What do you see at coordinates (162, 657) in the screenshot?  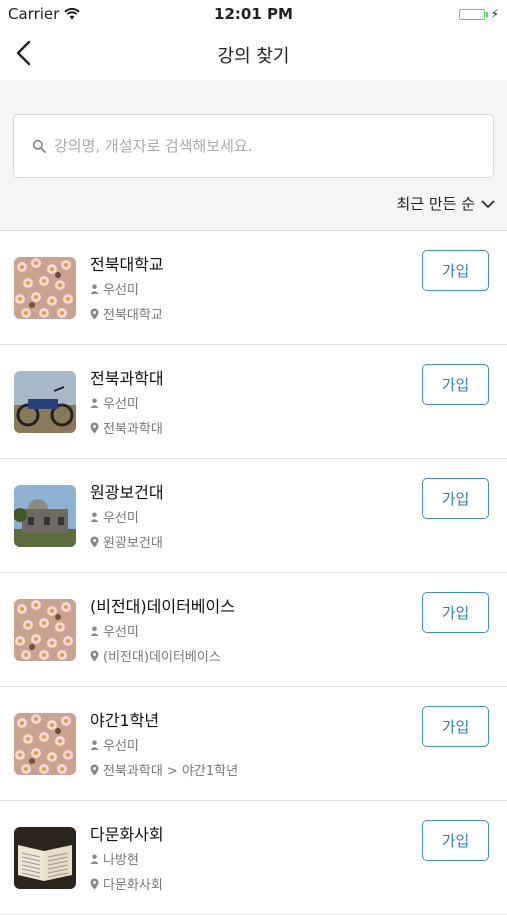 I see `location-text: (비전대)데이터베이스` at bounding box center [162, 657].